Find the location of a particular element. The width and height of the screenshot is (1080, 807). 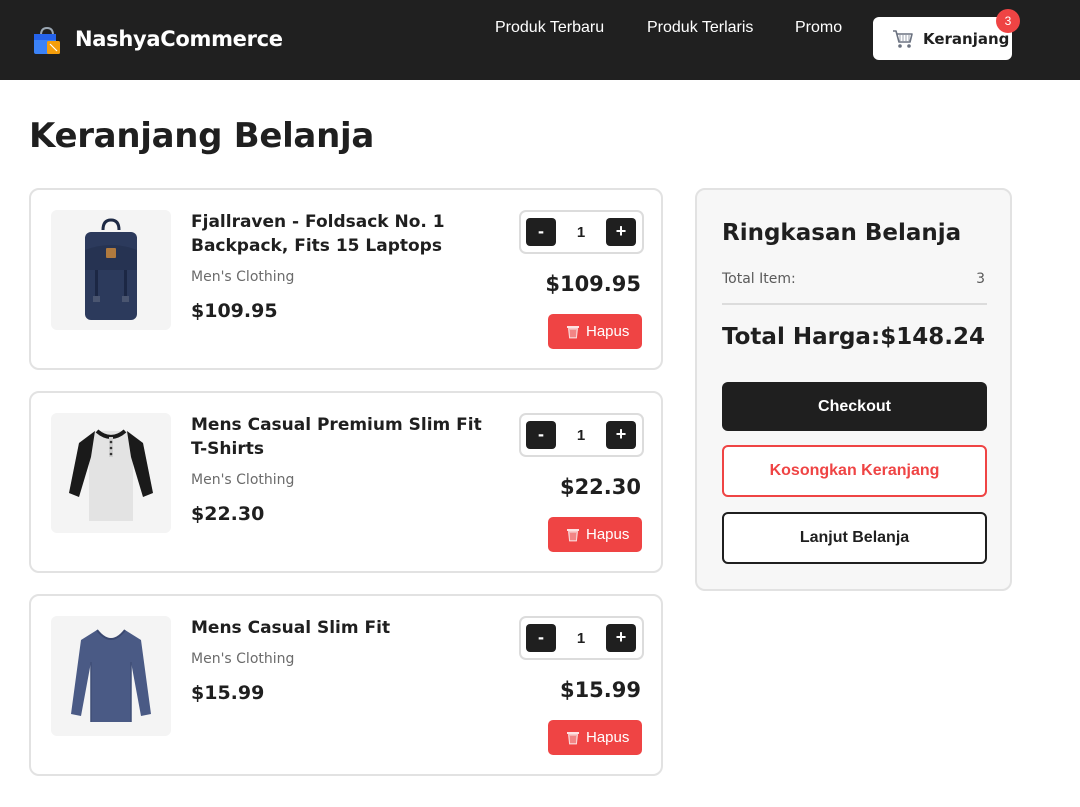

total-price-label: Total Harga: is located at coordinates (801, 337).